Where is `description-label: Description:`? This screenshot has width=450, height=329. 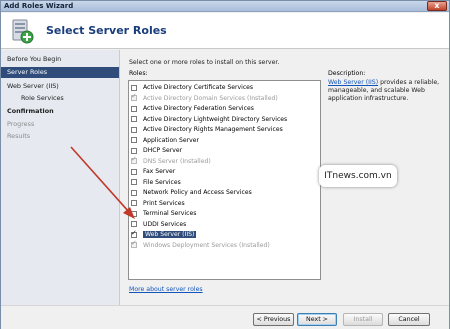
description-label: Description: is located at coordinates (347, 73).